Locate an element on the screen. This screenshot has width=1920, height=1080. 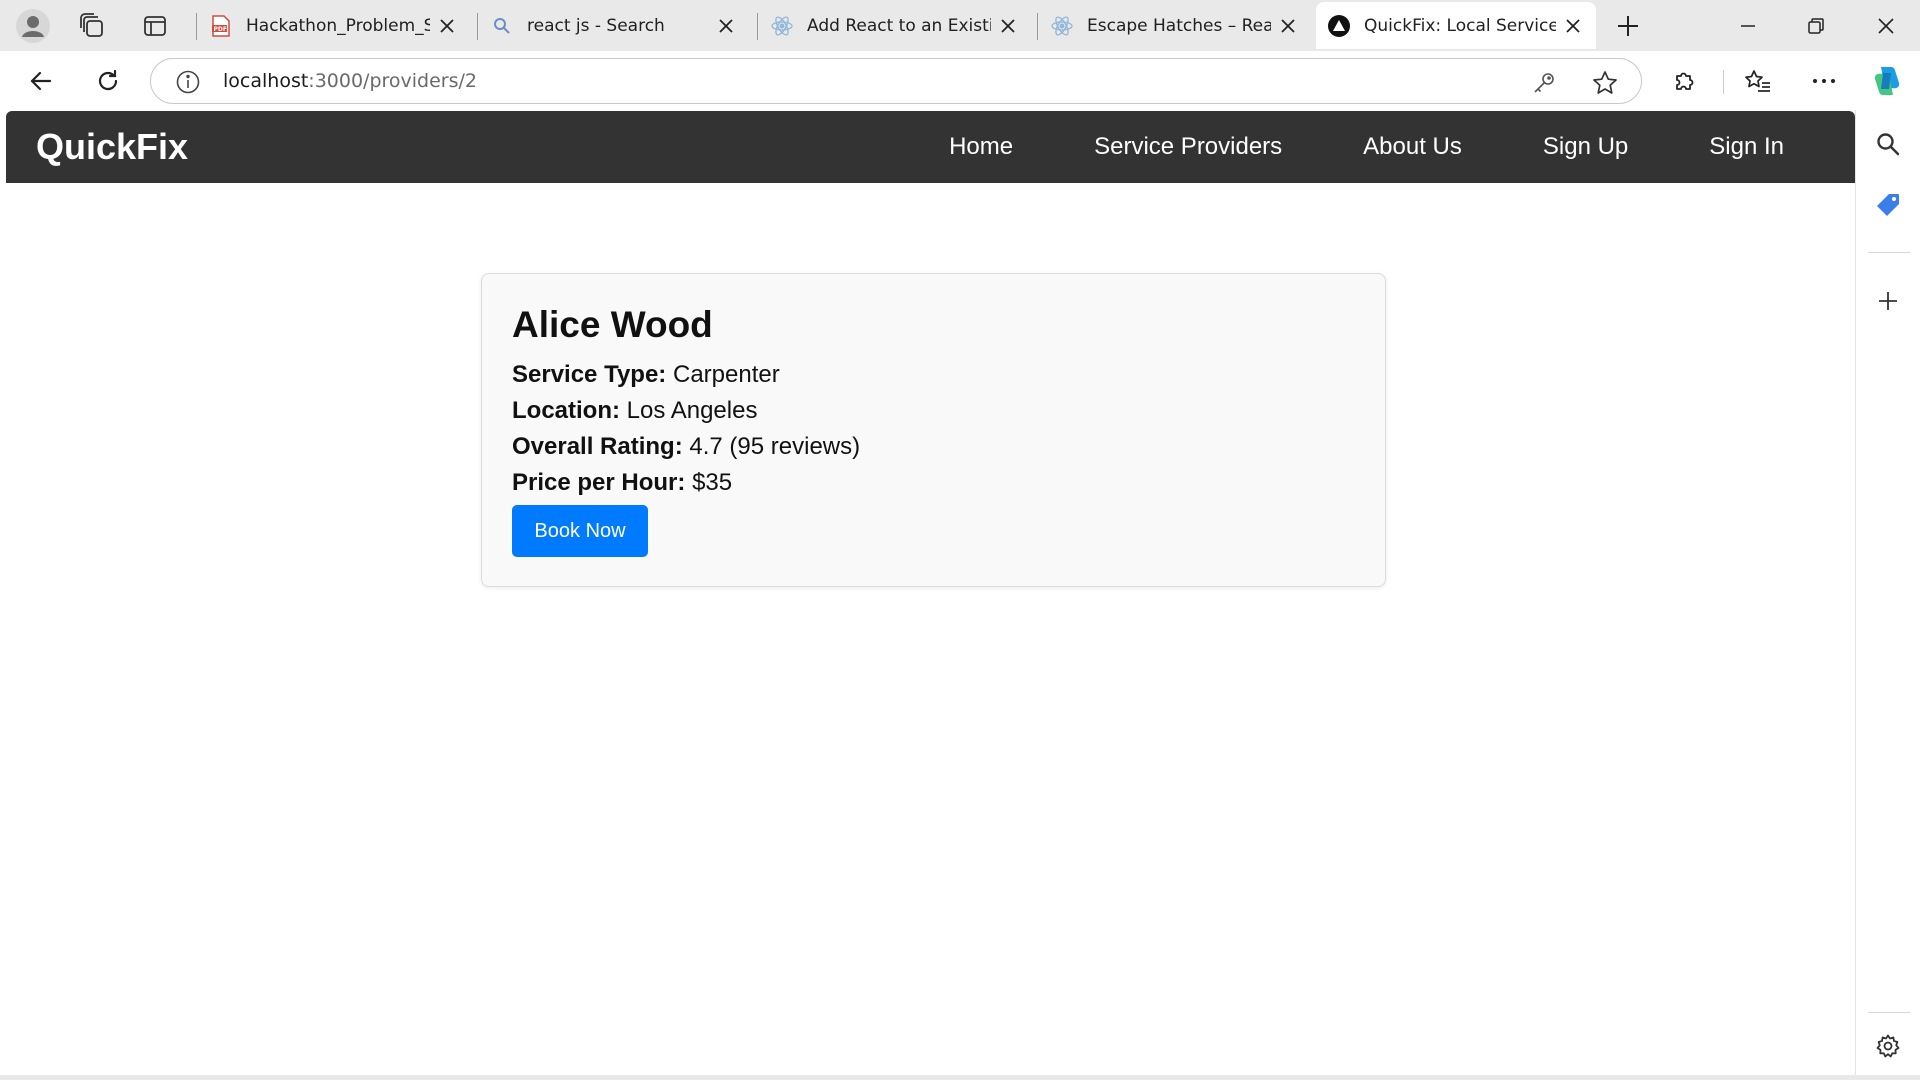
site-brand-logo: QuickFix is located at coordinates (112, 147).